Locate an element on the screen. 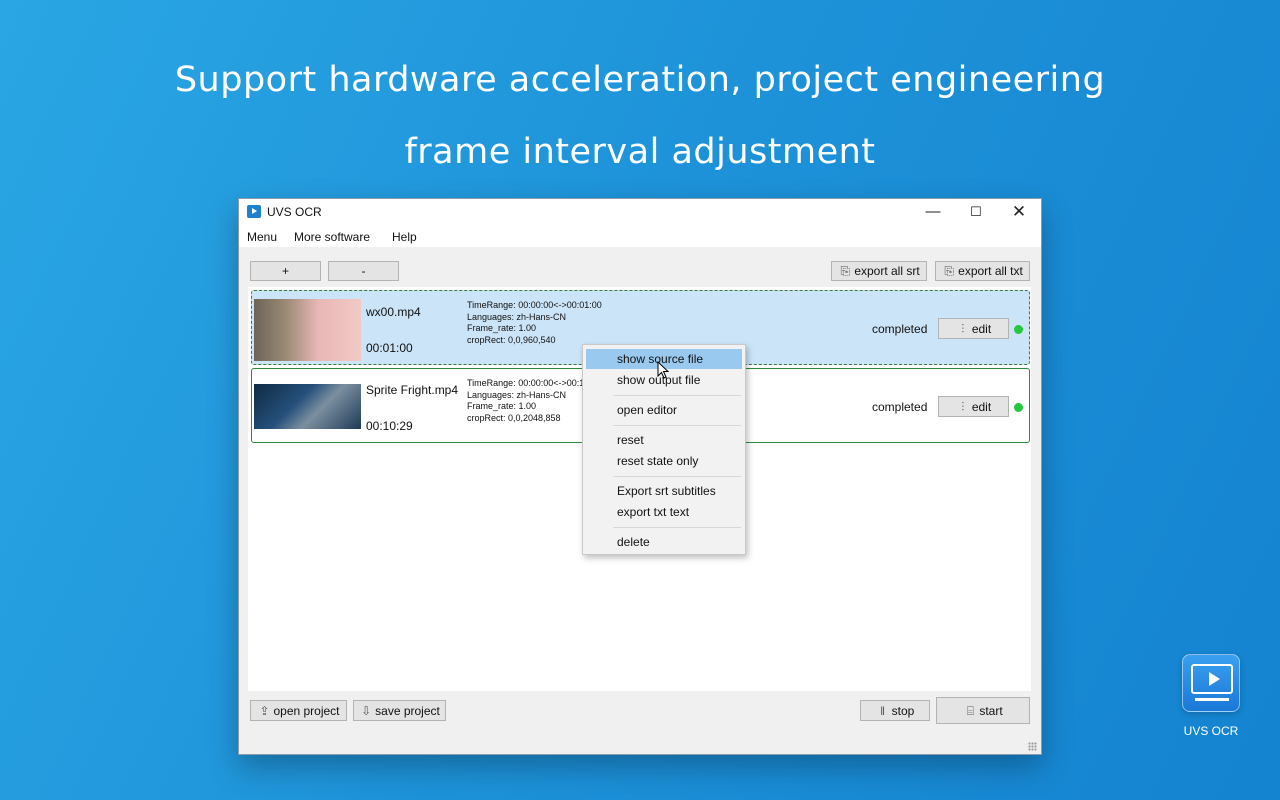 The image size is (1280, 800). minimize-button: — is located at coordinates (933, 213).